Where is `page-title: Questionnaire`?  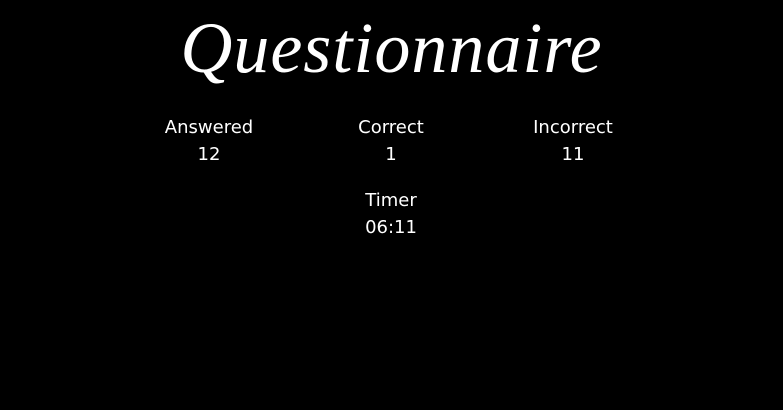
page-title: Questionnaire is located at coordinates (391, 48).